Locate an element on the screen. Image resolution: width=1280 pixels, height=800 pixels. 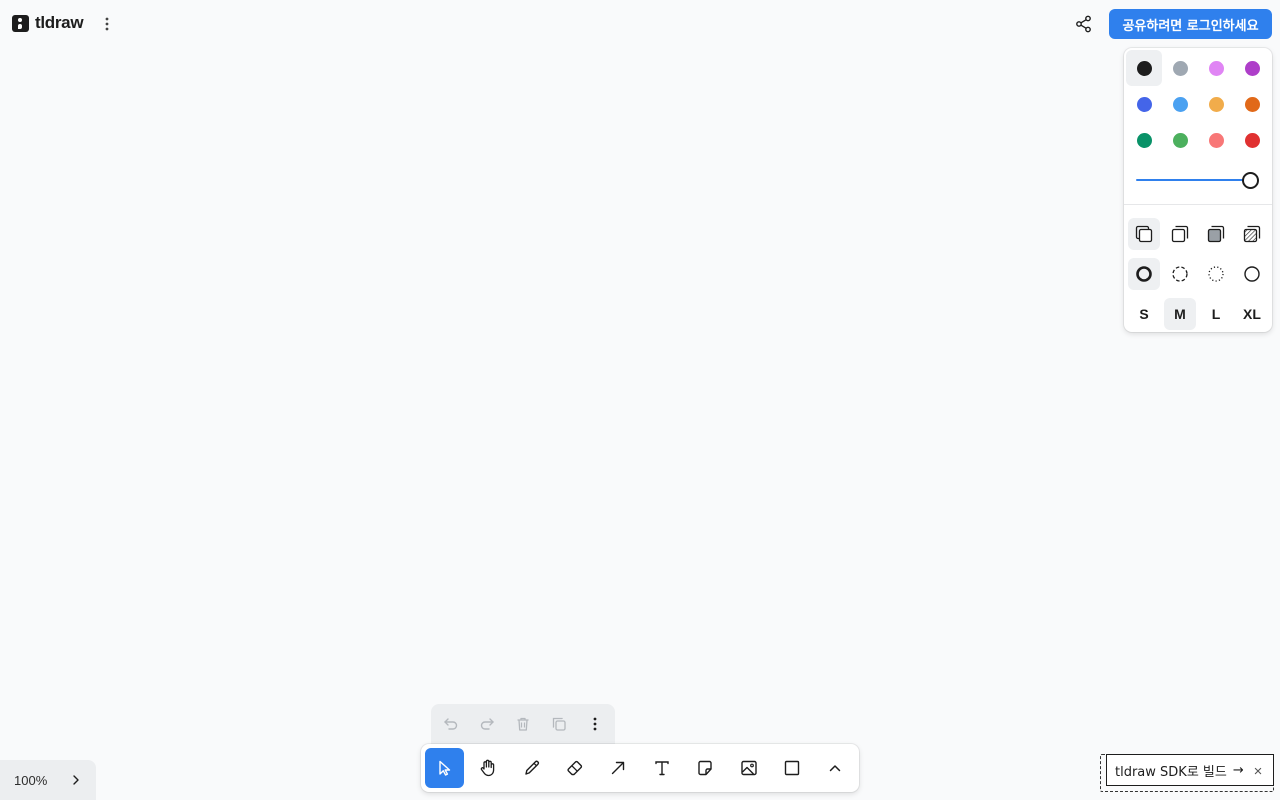
tool-more is located at coordinates (835, 768).